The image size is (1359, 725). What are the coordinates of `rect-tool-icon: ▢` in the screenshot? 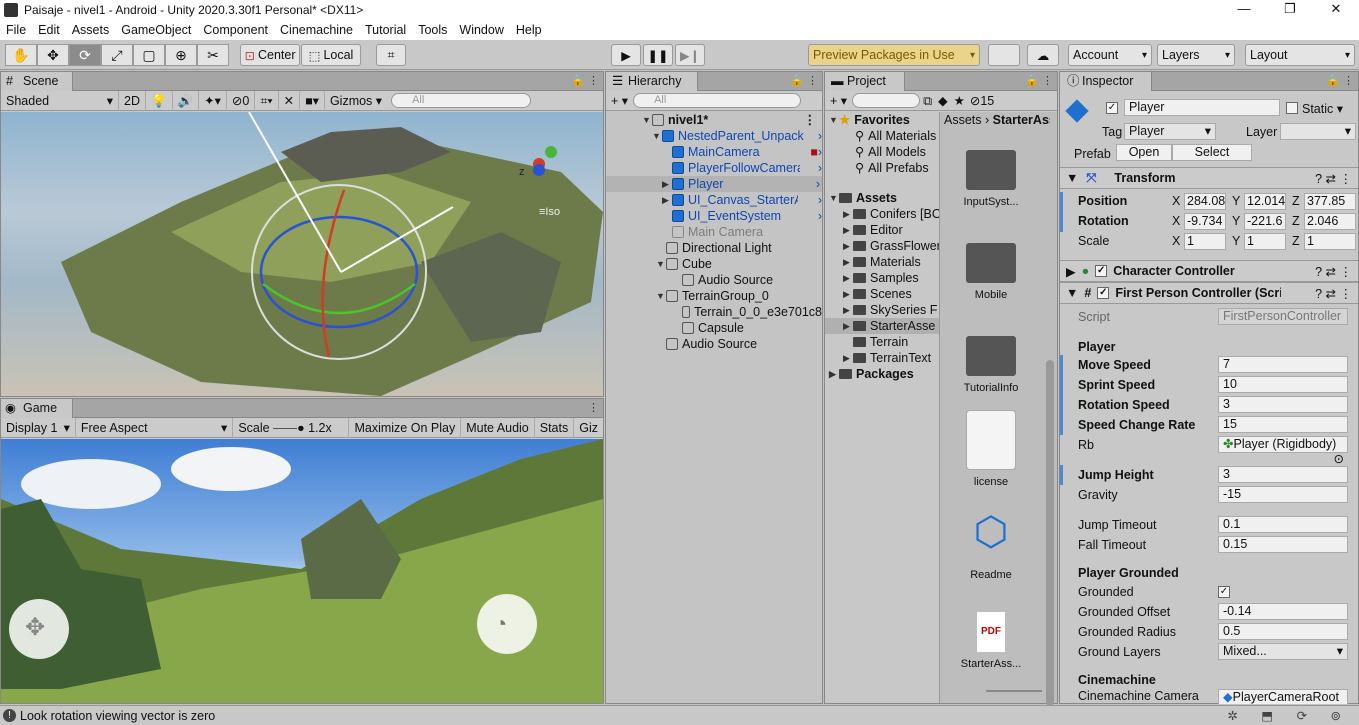 It's located at (149, 55).